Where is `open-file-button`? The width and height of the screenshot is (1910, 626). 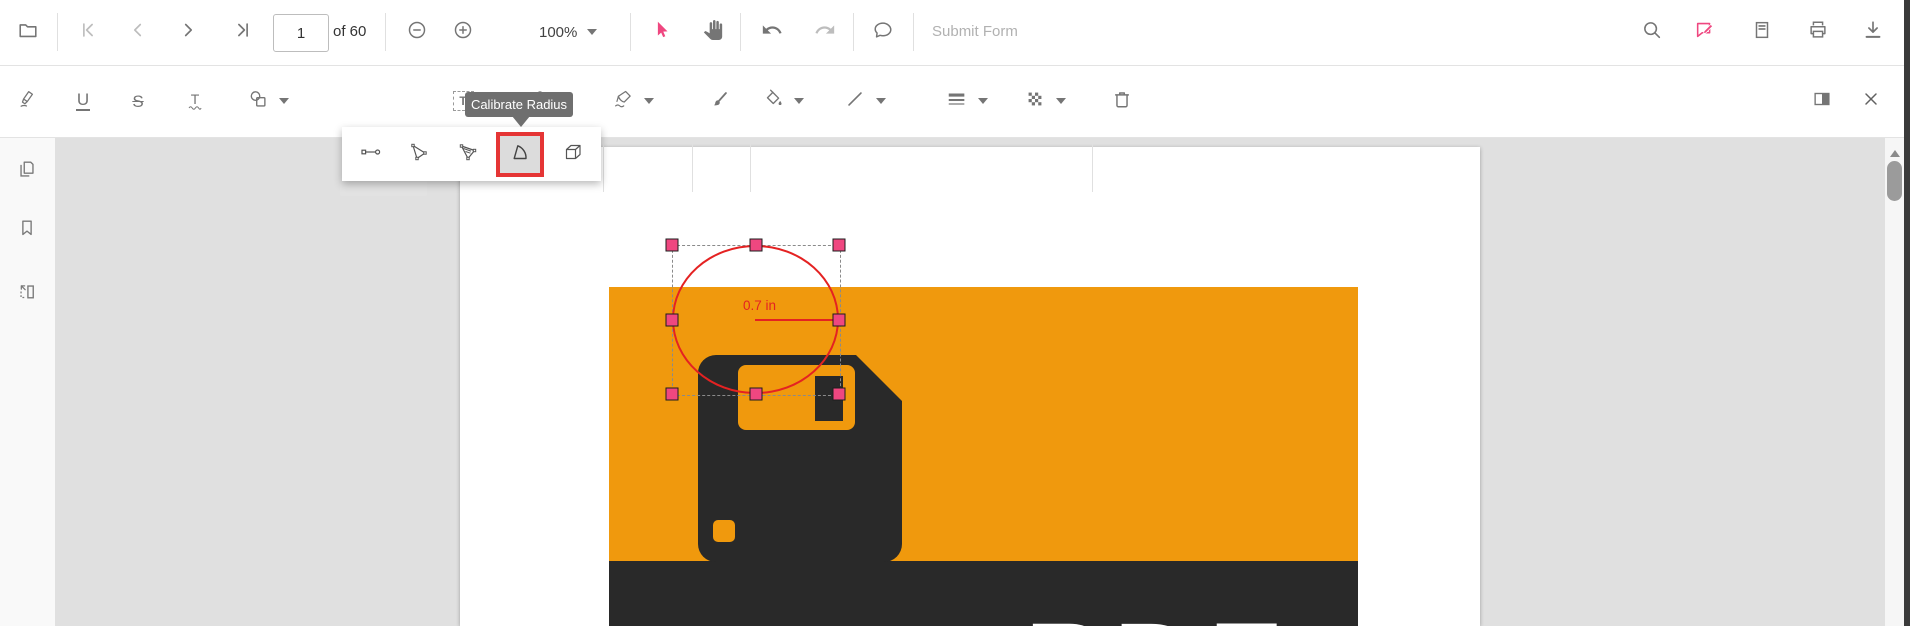 open-file-button is located at coordinates (28, 32).